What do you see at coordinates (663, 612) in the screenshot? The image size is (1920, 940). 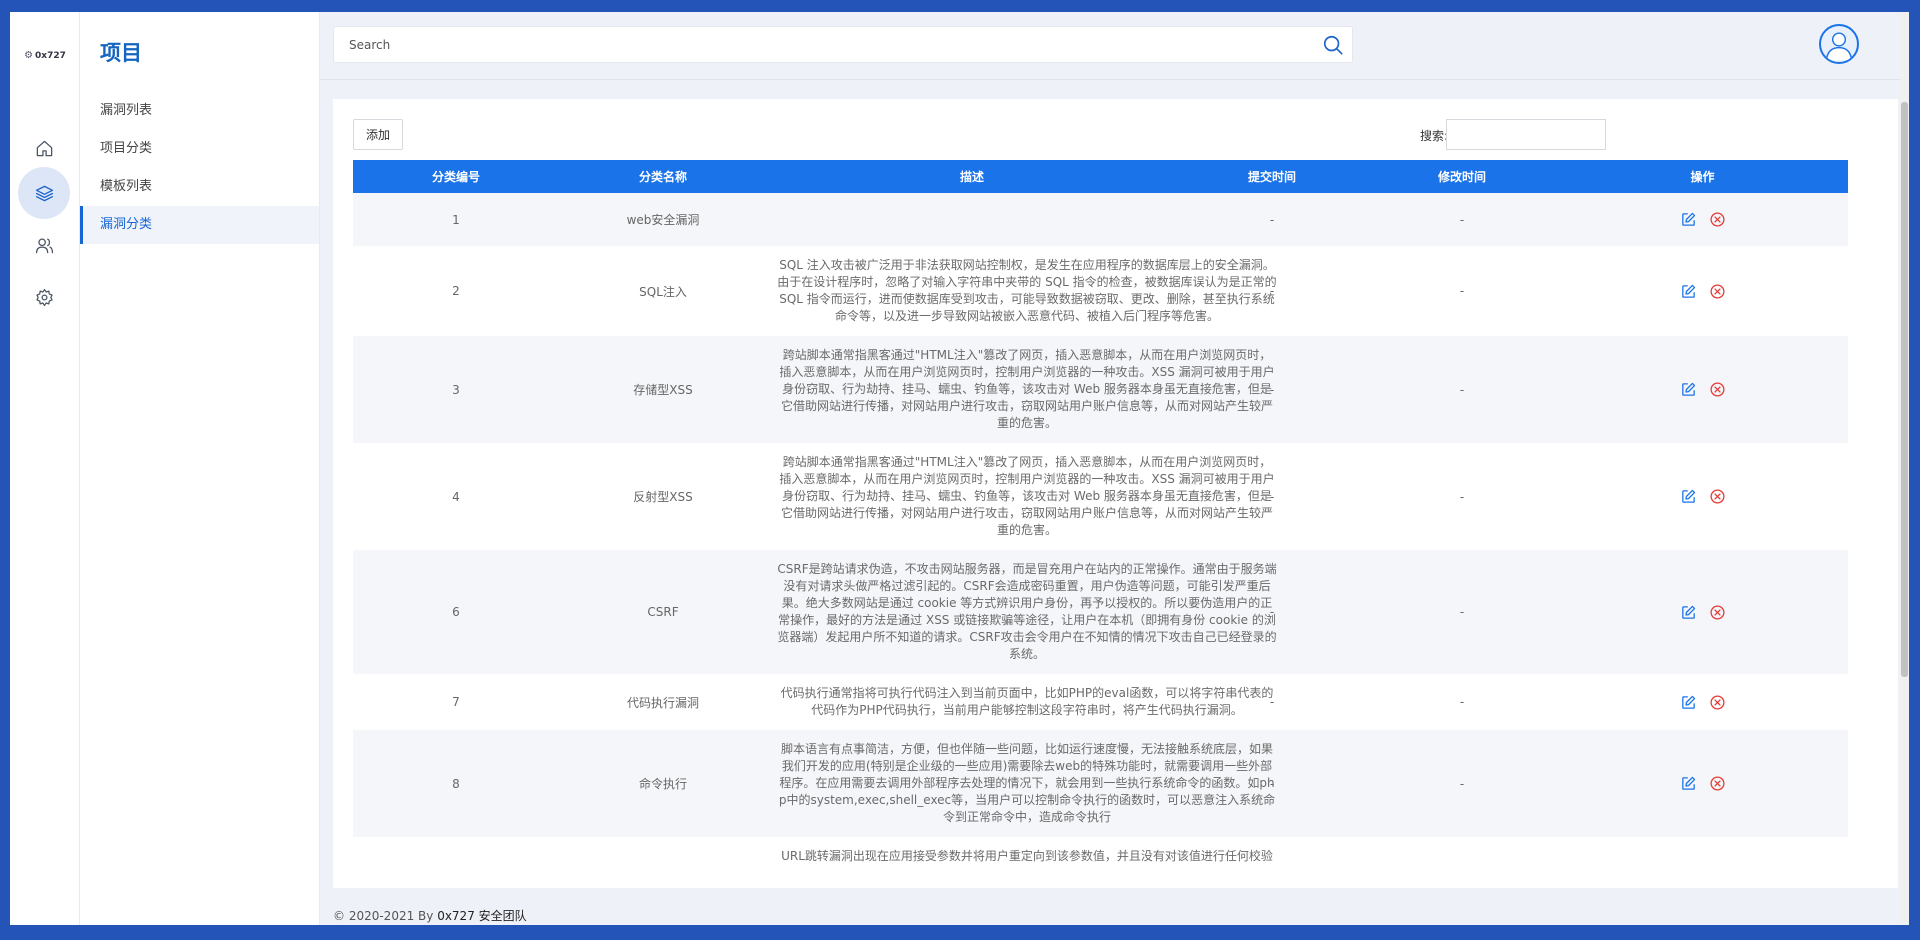 I see `cell-name: CSRF` at bounding box center [663, 612].